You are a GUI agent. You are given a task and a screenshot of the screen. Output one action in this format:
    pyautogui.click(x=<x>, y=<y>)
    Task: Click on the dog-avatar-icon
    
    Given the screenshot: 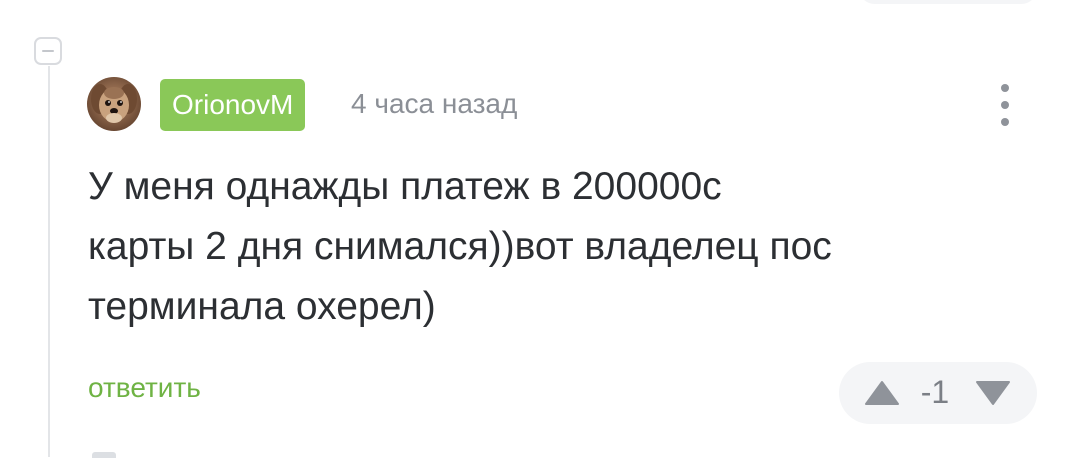 What is the action you would take?
    pyautogui.click(x=114, y=104)
    